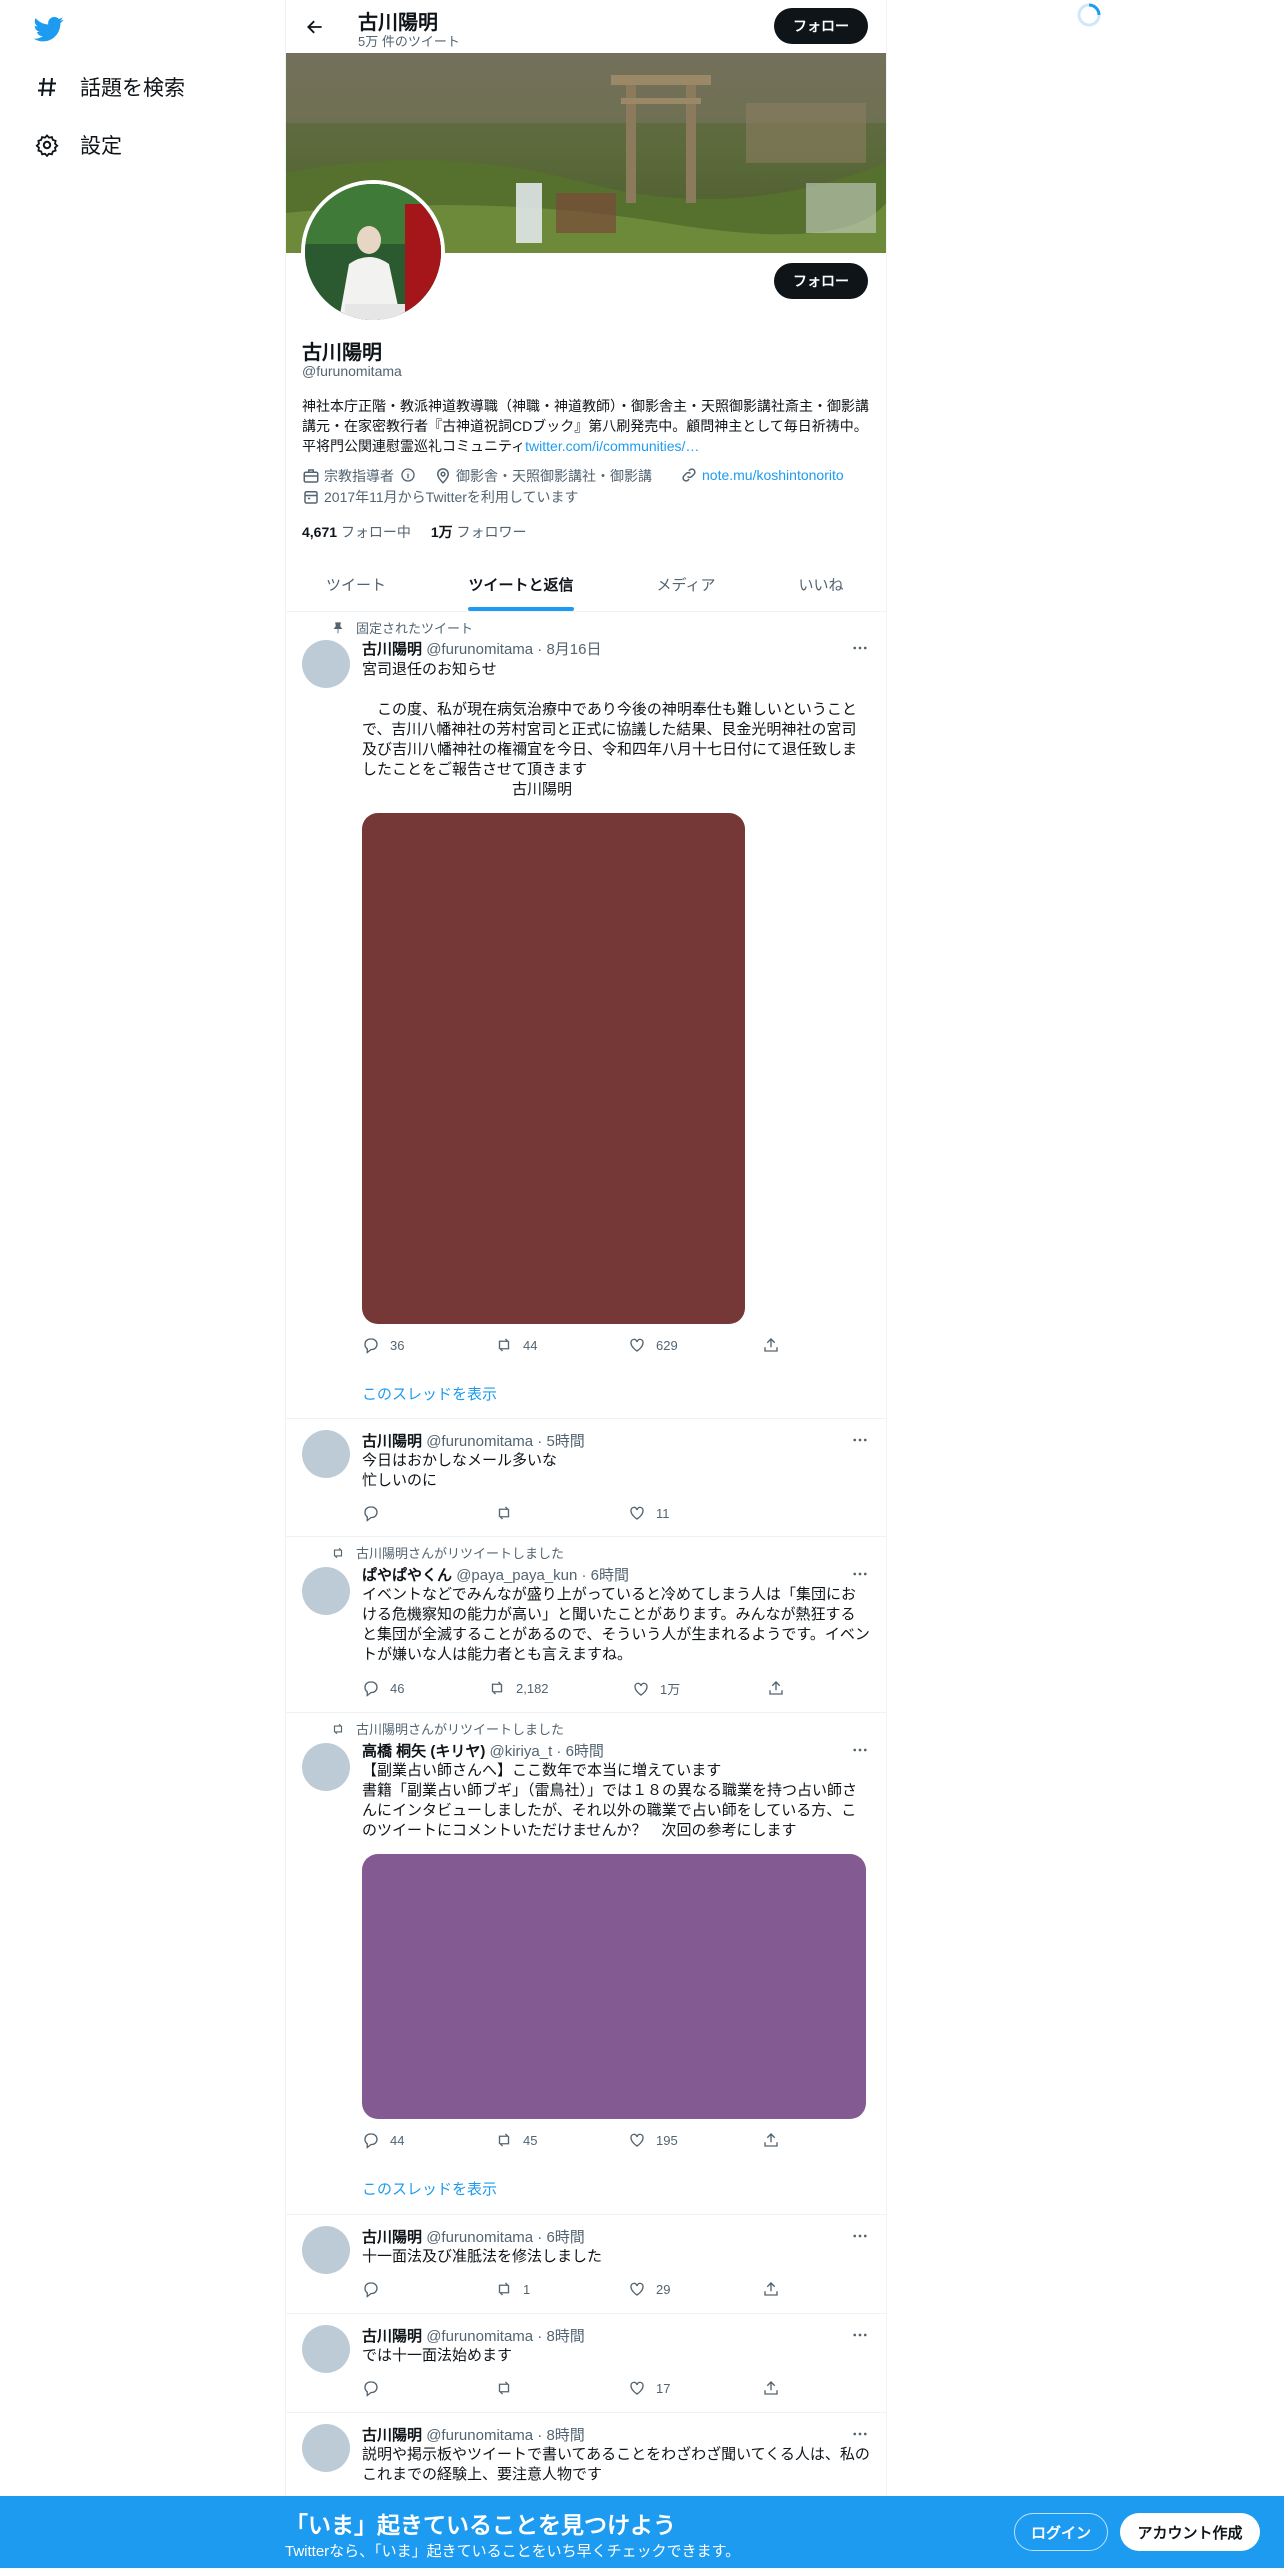  What do you see at coordinates (641, 1689) in the screenshot?
I see `heart-icon` at bounding box center [641, 1689].